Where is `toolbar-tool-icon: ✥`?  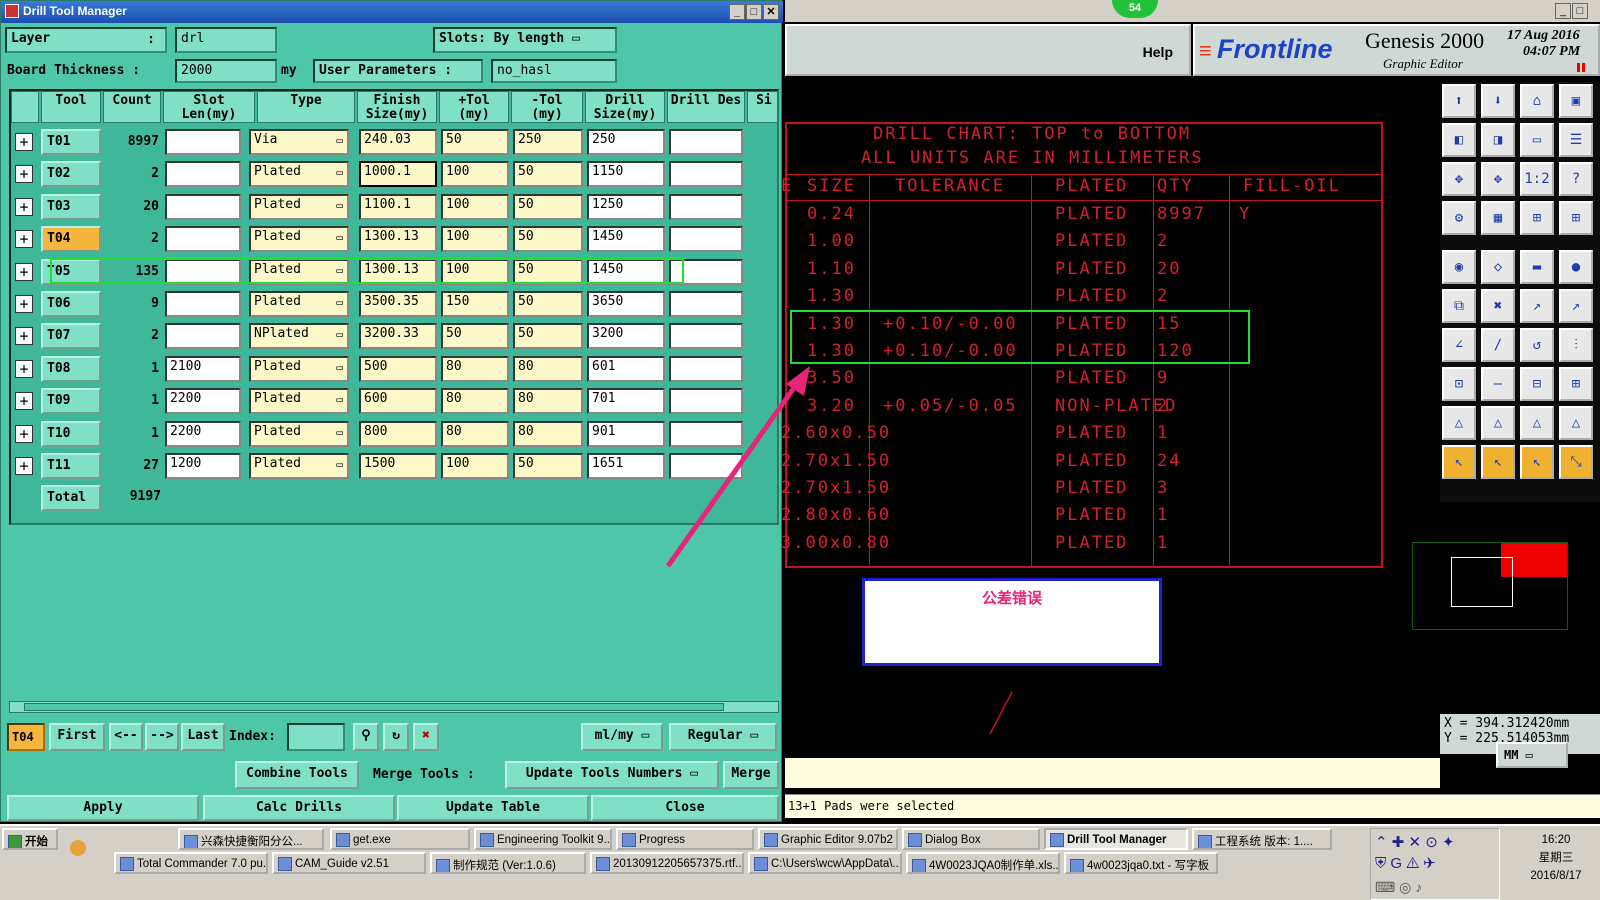 toolbar-tool-icon: ✥ is located at coordinates (1459, 179).